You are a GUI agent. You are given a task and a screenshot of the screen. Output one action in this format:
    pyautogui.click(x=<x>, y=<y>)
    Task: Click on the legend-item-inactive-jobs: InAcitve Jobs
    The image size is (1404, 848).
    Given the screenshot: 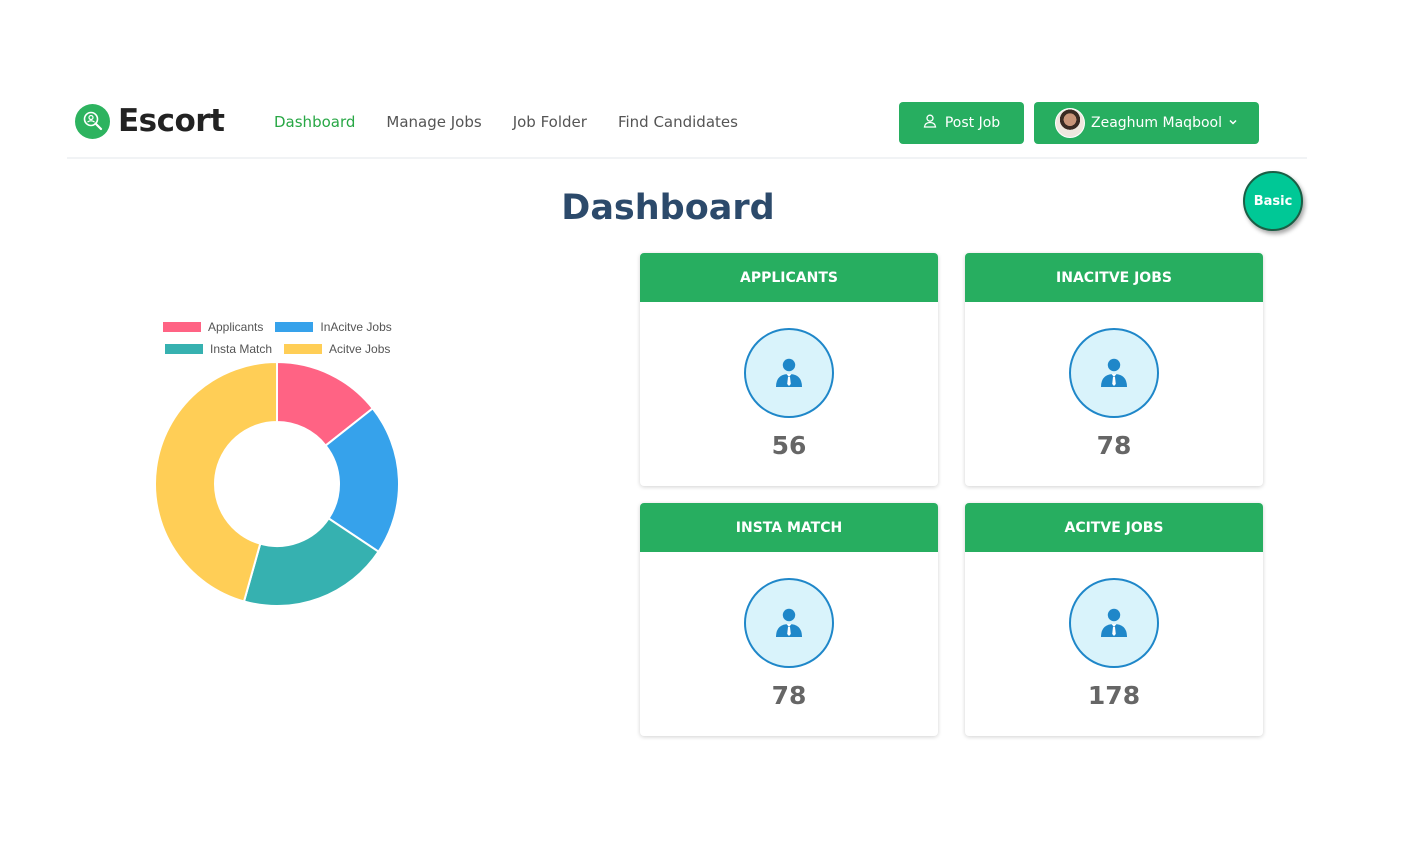 What is the action you would take?
    pyautogui.click(x=333, y=327)
    